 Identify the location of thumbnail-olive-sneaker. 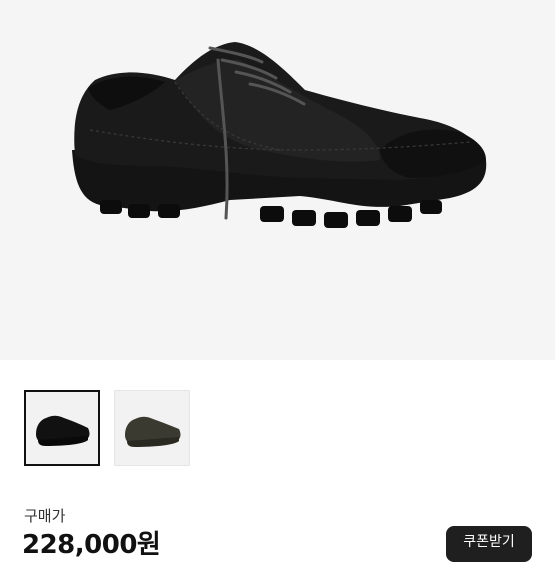
(152, 428).